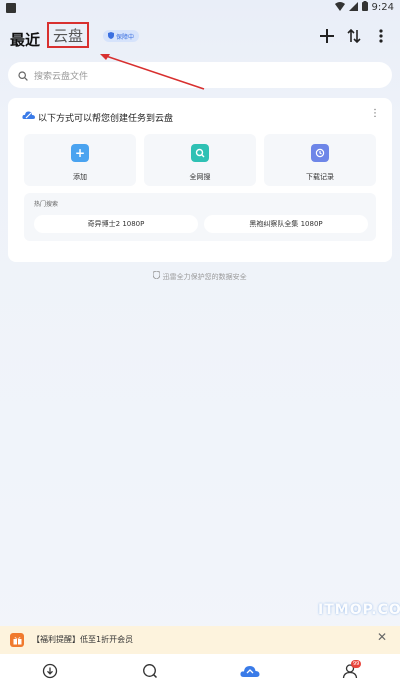  Describe the element at coordinates (80, 153) in the screenshot. I see `plus-icon: +` at that location.